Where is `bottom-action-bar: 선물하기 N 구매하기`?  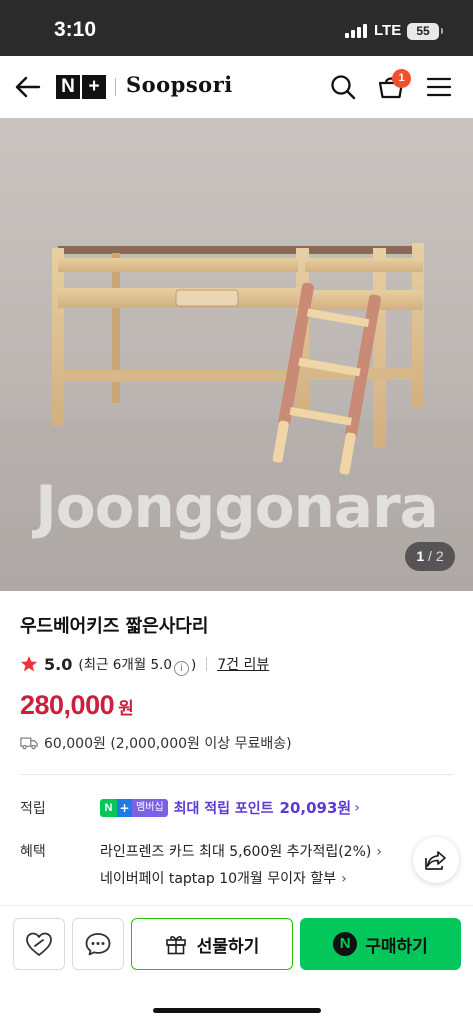
bottom-action-bar: 선물하기 N 구매하기 is located at coordinates (236, 965).